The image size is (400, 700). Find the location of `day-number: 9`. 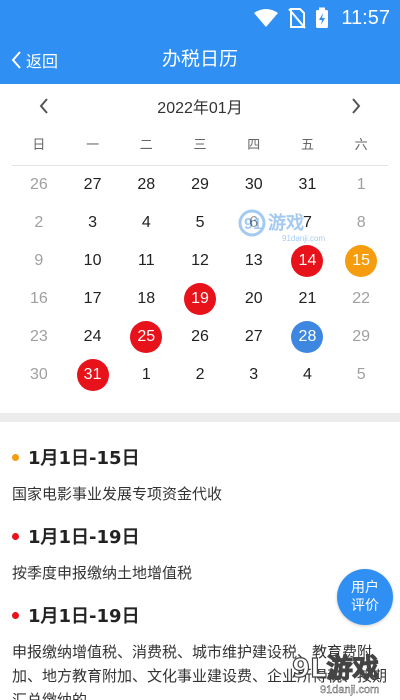

day-number: 9 is located at coordinates (39, 260).